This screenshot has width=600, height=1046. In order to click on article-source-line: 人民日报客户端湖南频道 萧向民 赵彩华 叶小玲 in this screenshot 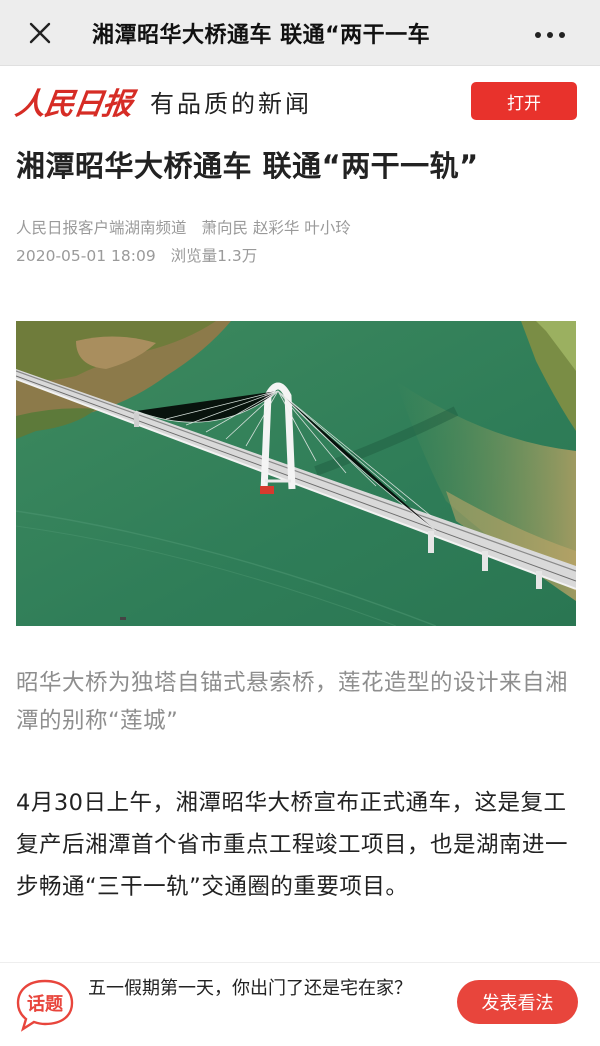, I will do `click(301, 227)`.